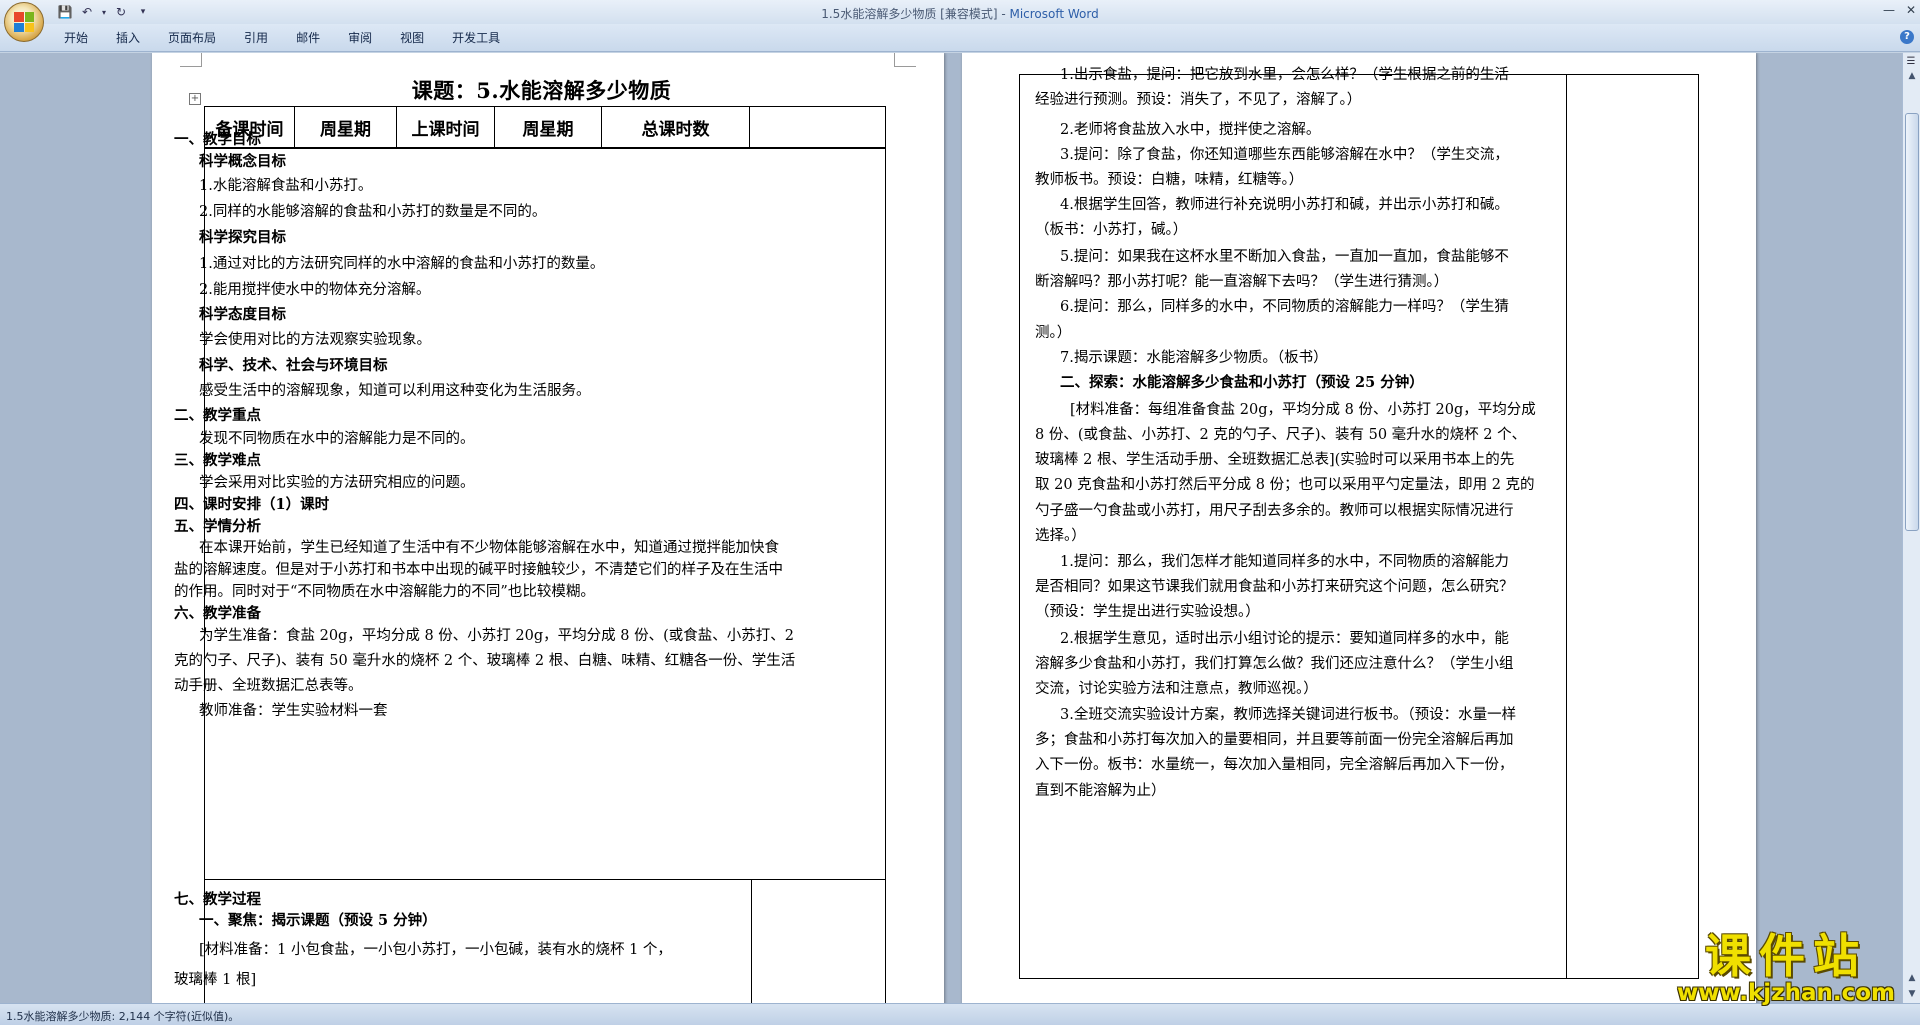 The height and width of the screenshot is (1025, 1920). Describe the element at coordinates (1889, 10) in the screenshot. I see `minimize-icon: —` at that location.